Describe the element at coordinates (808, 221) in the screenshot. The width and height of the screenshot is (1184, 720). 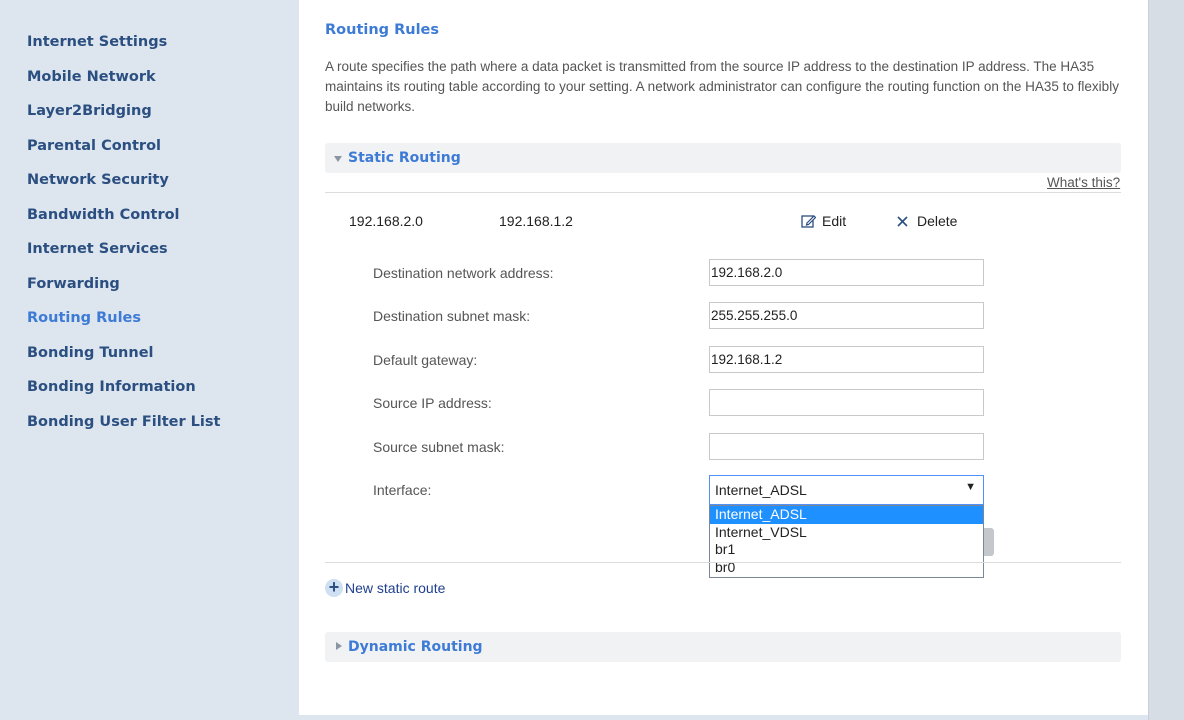
I see `edit-icon` at that location.